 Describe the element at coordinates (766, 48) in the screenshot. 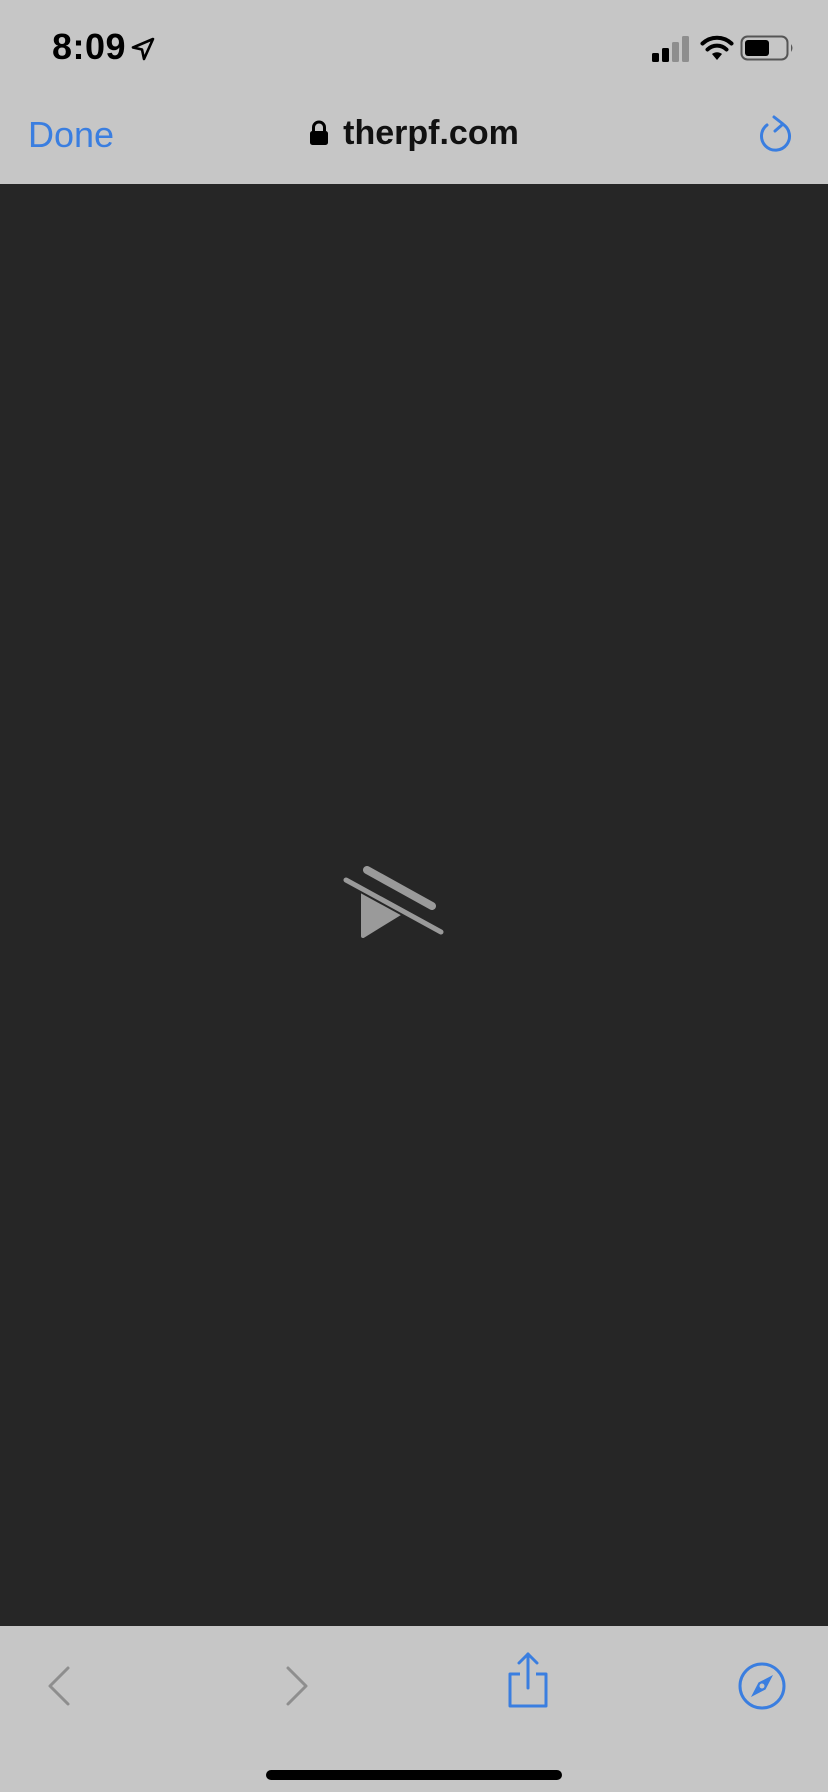

I see `battery-icon` at that location.